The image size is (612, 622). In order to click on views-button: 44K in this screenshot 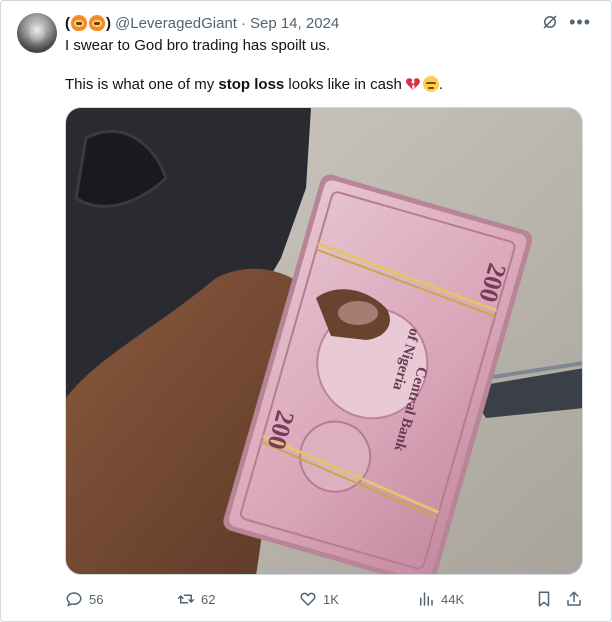, I will do `click(440, 599)`.